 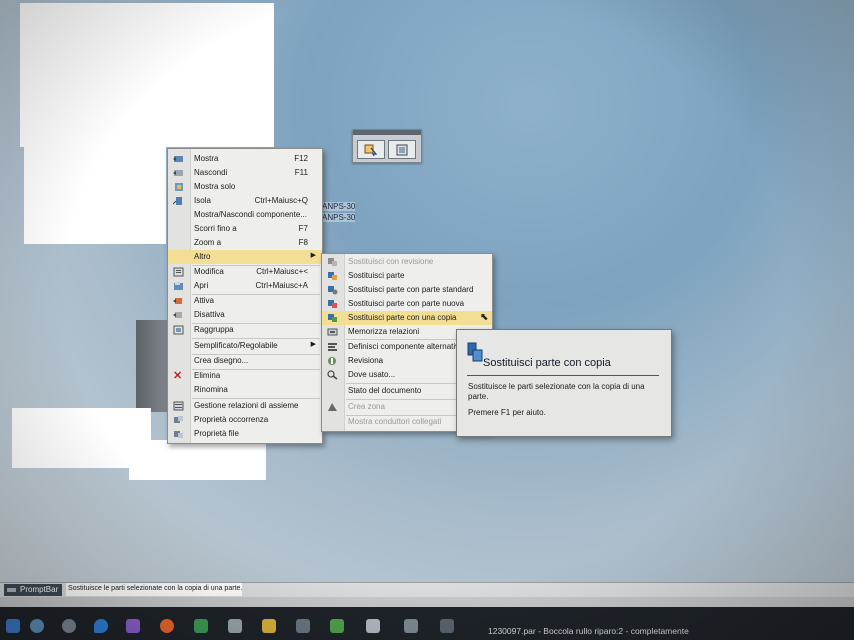 What do you see at coordinates (245, 201) in the screenshot?
I see `menu-item-isolate: Isola Ctrl+Maiusc+Q` at bounding box center [245, 201].